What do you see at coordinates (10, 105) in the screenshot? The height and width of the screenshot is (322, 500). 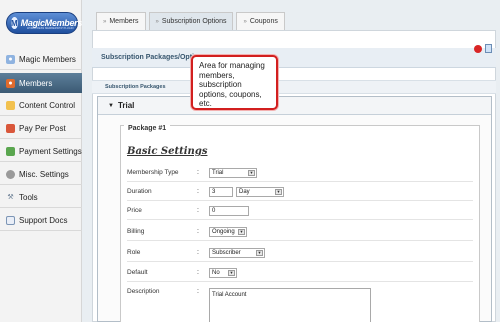 I see `content-icon` at bounding box center [10, 105].